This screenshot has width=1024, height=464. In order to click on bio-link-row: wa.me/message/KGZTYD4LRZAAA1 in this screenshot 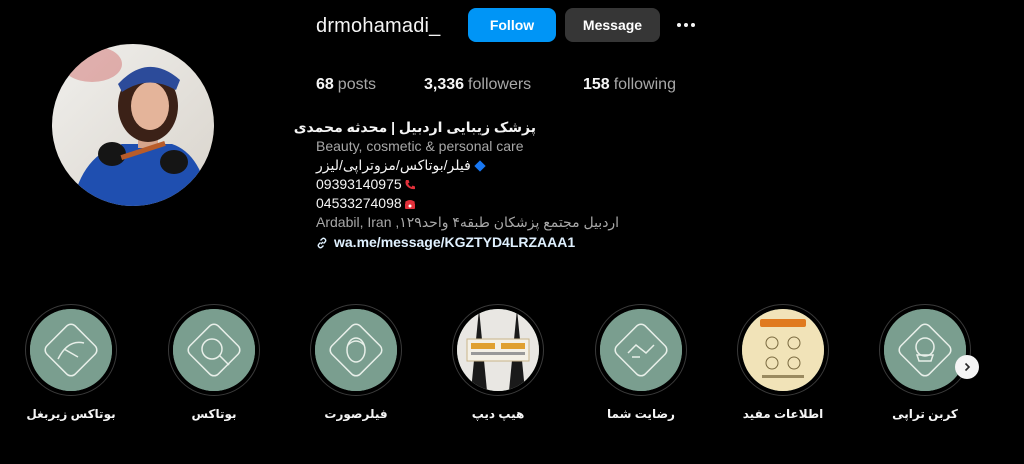, I will do `click(526, 242)`.